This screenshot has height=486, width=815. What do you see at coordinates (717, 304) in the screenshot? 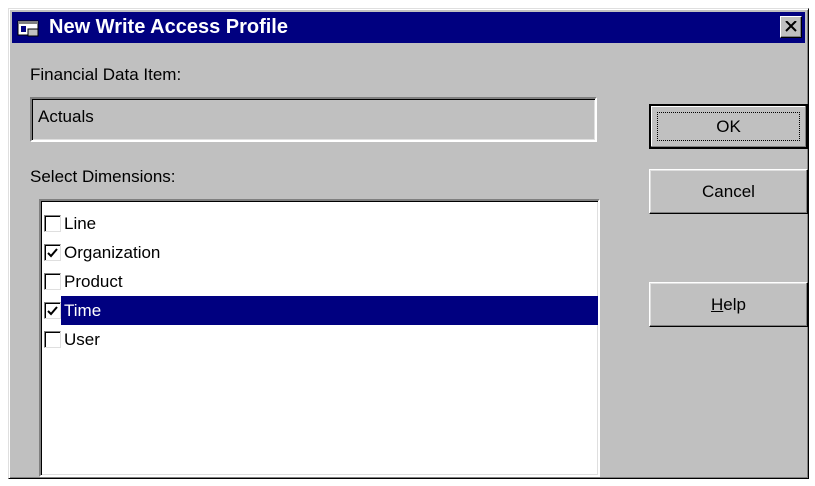
I see `help-mnemonic: H` at bounding box center [717, 304].